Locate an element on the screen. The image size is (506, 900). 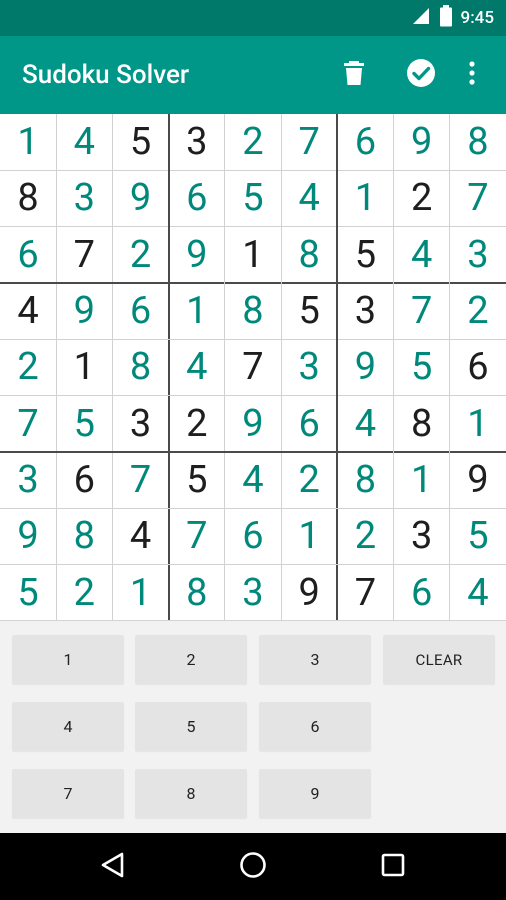
overflow-menu-button is located at coordinates (472, 75).